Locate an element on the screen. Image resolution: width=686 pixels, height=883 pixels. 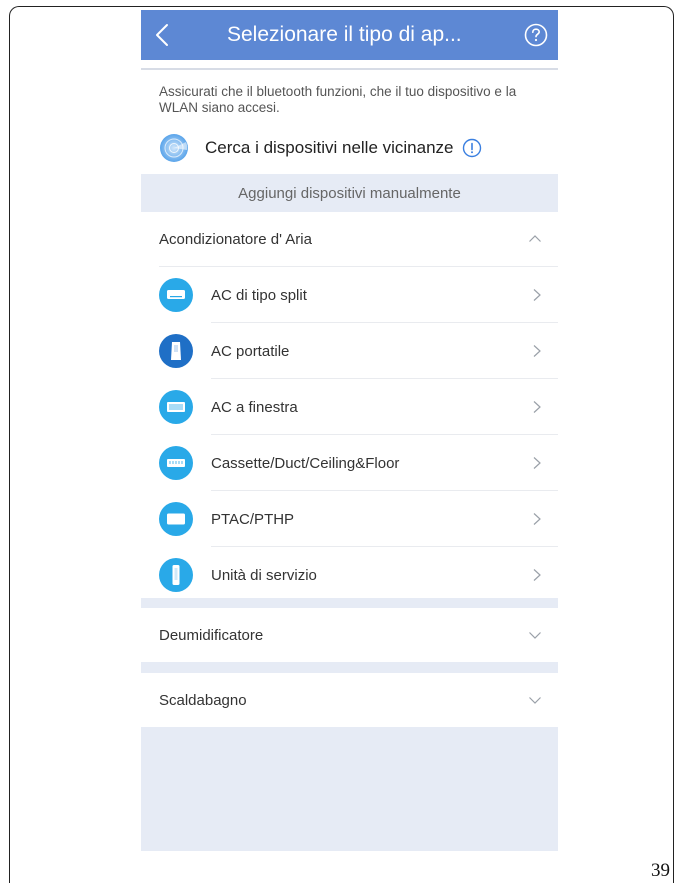
add-manually-bar: Aggiungi dispositivi manualmente is located at coordinates (349, 193).